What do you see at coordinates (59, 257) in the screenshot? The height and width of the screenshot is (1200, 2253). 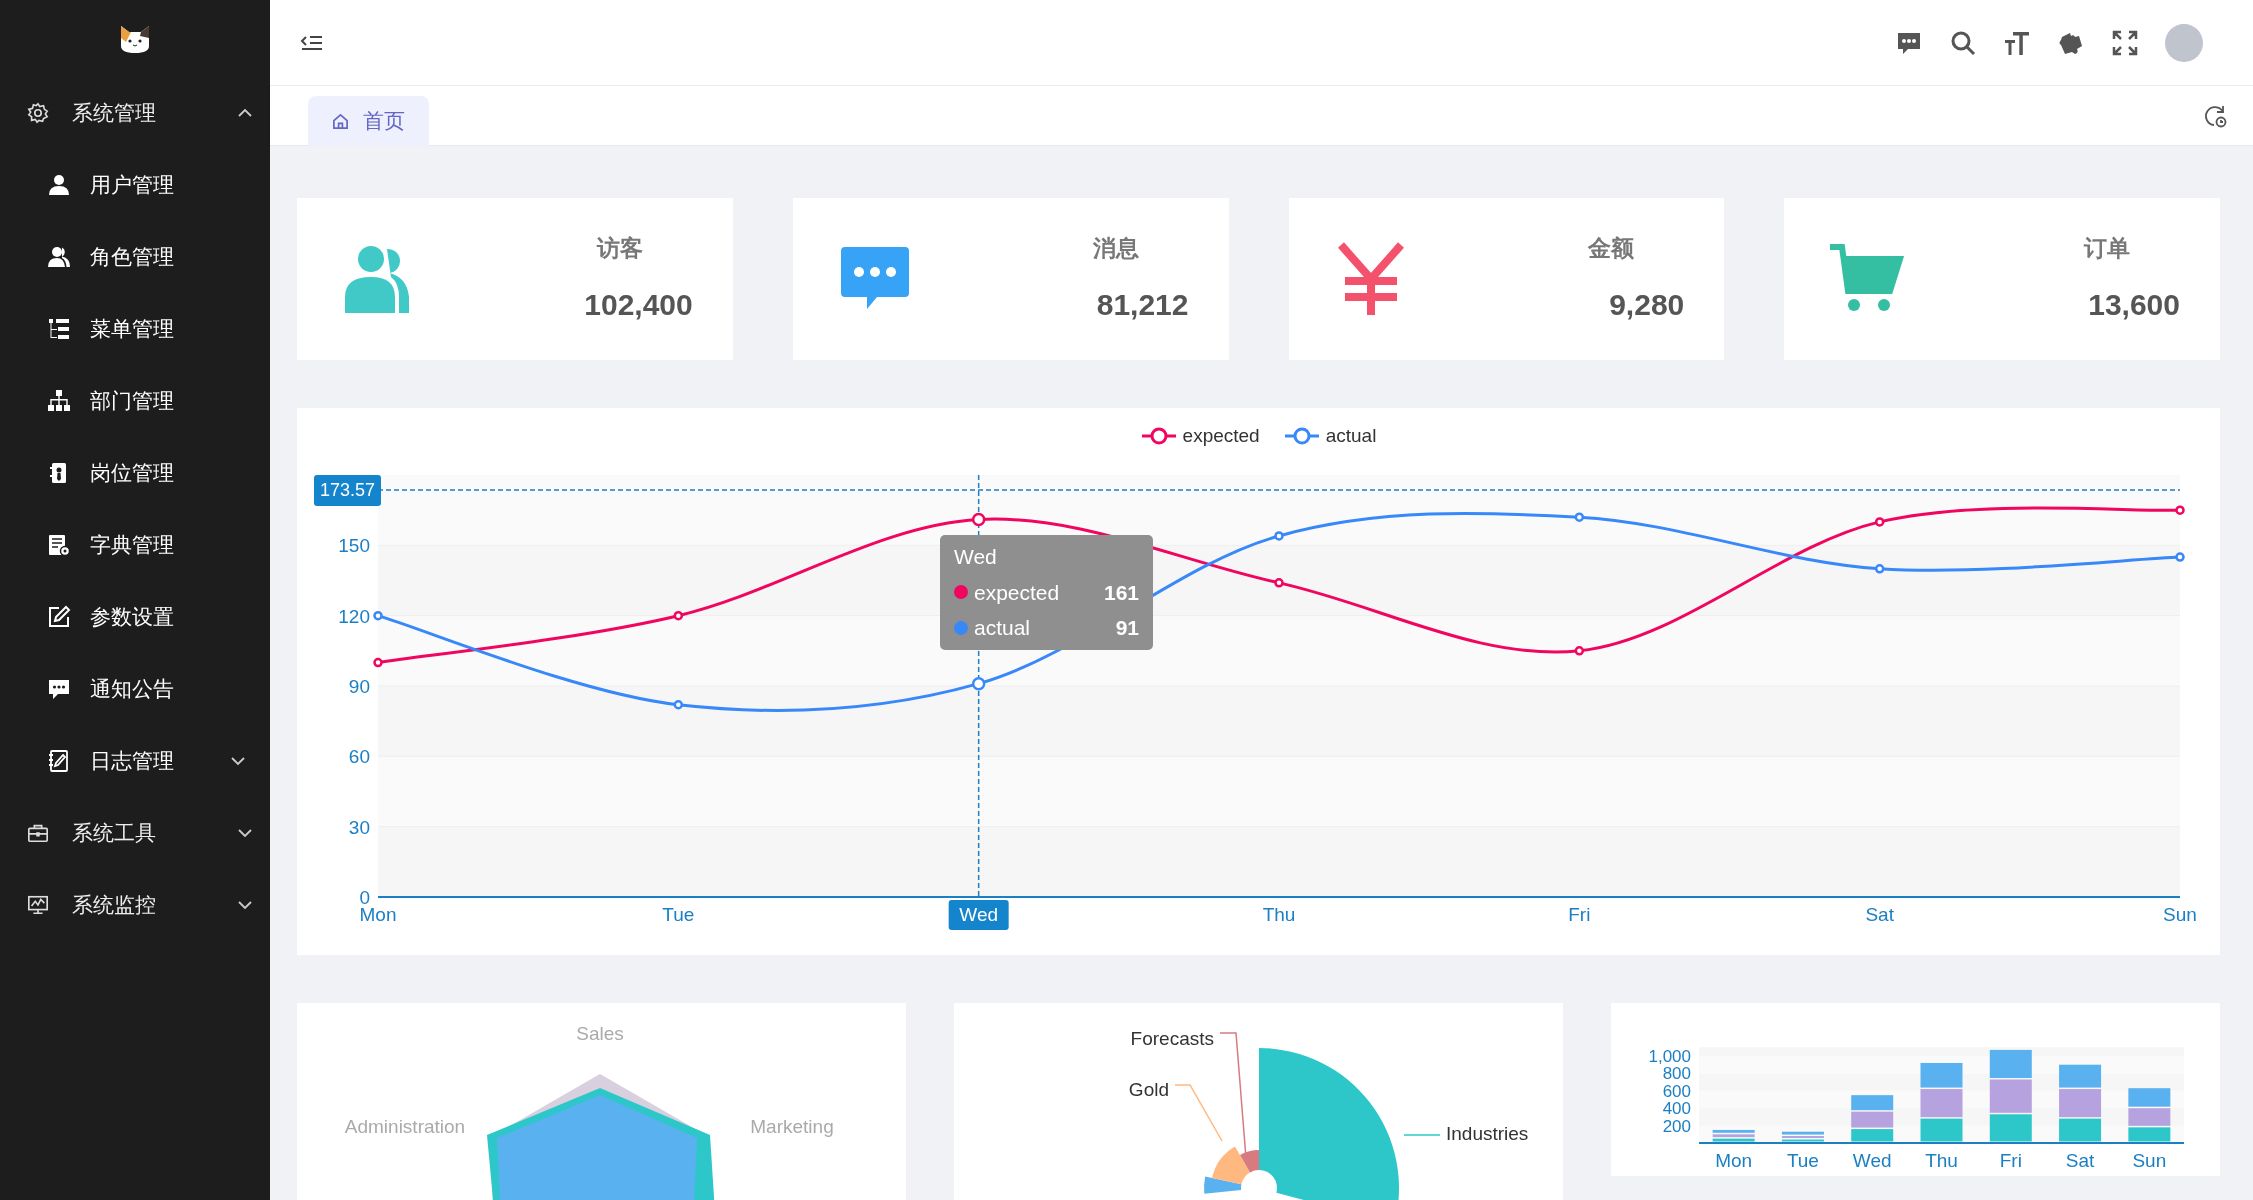 I see `people-icon` at bounding box center [59, 257].